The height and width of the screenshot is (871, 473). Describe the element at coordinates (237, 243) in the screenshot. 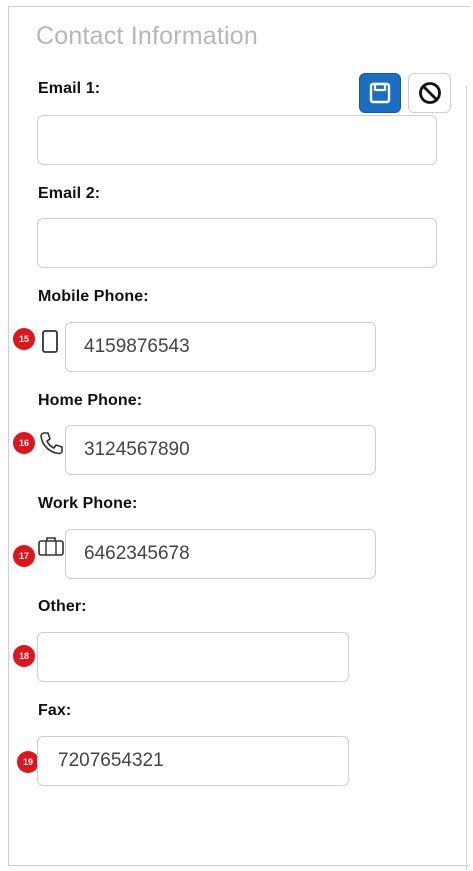

I see `email2-field` at that location.